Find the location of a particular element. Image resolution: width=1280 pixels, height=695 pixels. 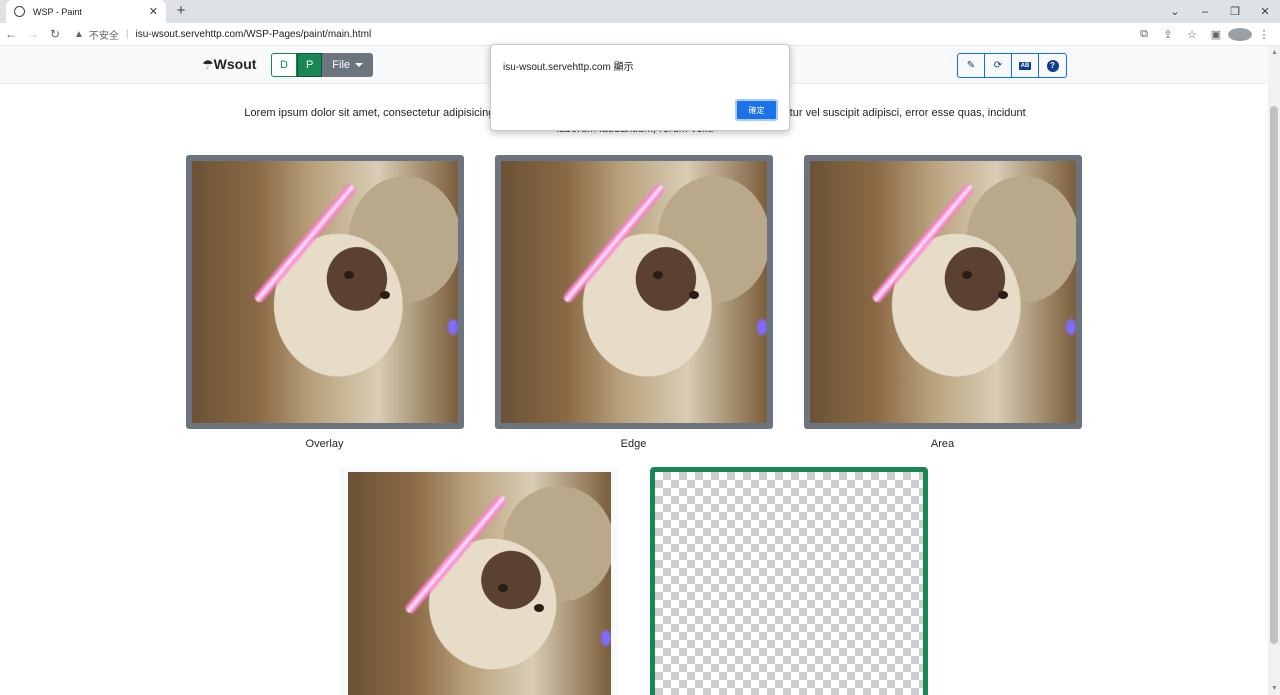

alert-ok-button: 確定 is located at coordinates (756, 110).